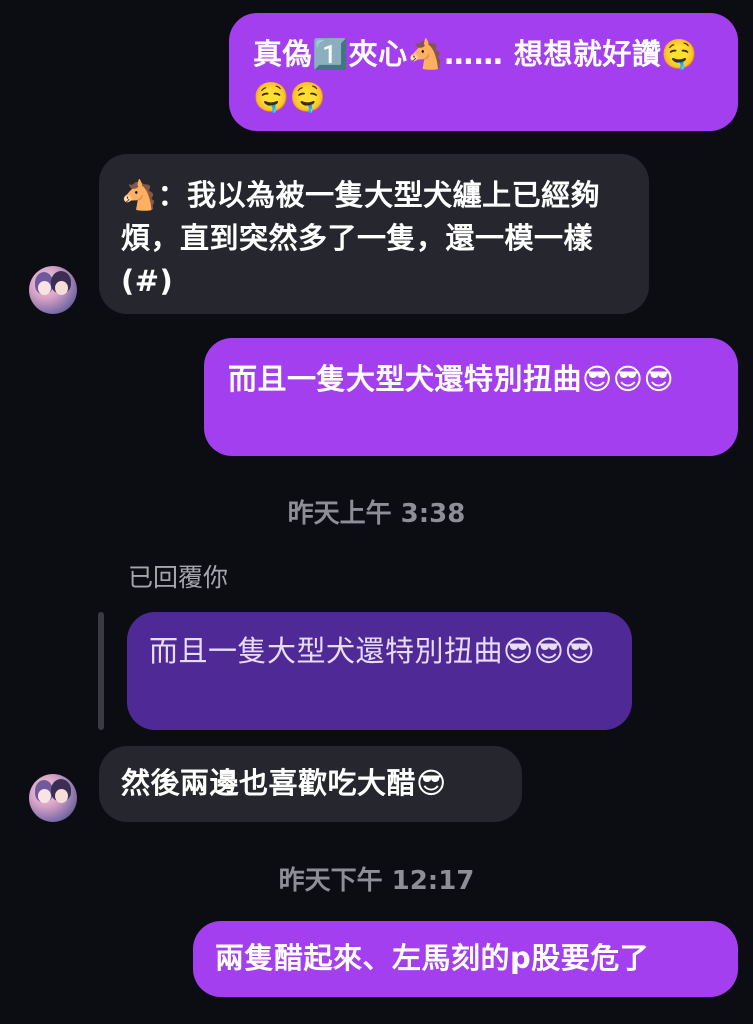 Image resolution: width=753 pixels, height=1024 pixels. Describe the element at coordinates (471, 397) in the screenshot. I see `sent-message-bubble: 而且一隻大型犬還特別扭曲😎😎😎` at that location.